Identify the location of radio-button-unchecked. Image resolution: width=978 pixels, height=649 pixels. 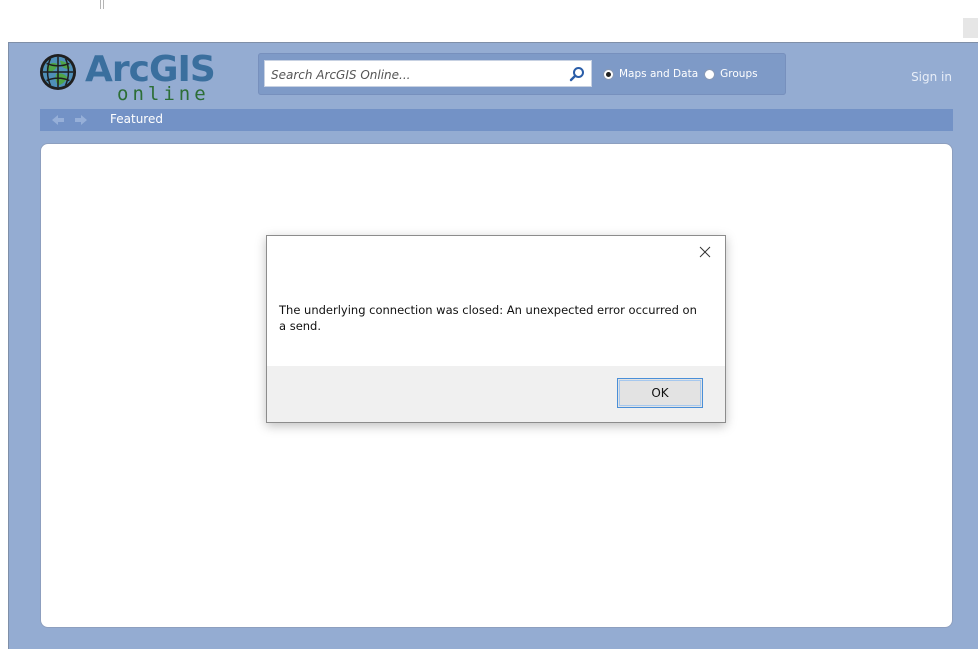
(710, 74).